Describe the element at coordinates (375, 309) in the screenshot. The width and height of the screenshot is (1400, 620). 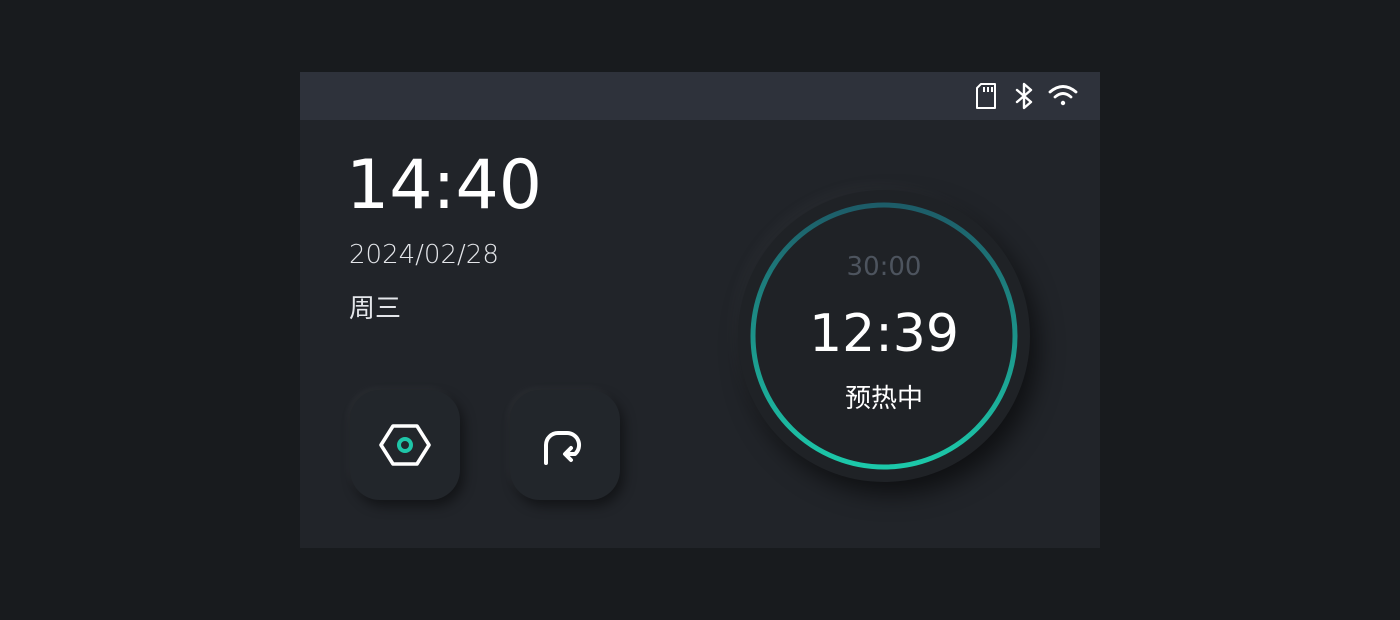
I see `clock-weekday: 周三` at that location.